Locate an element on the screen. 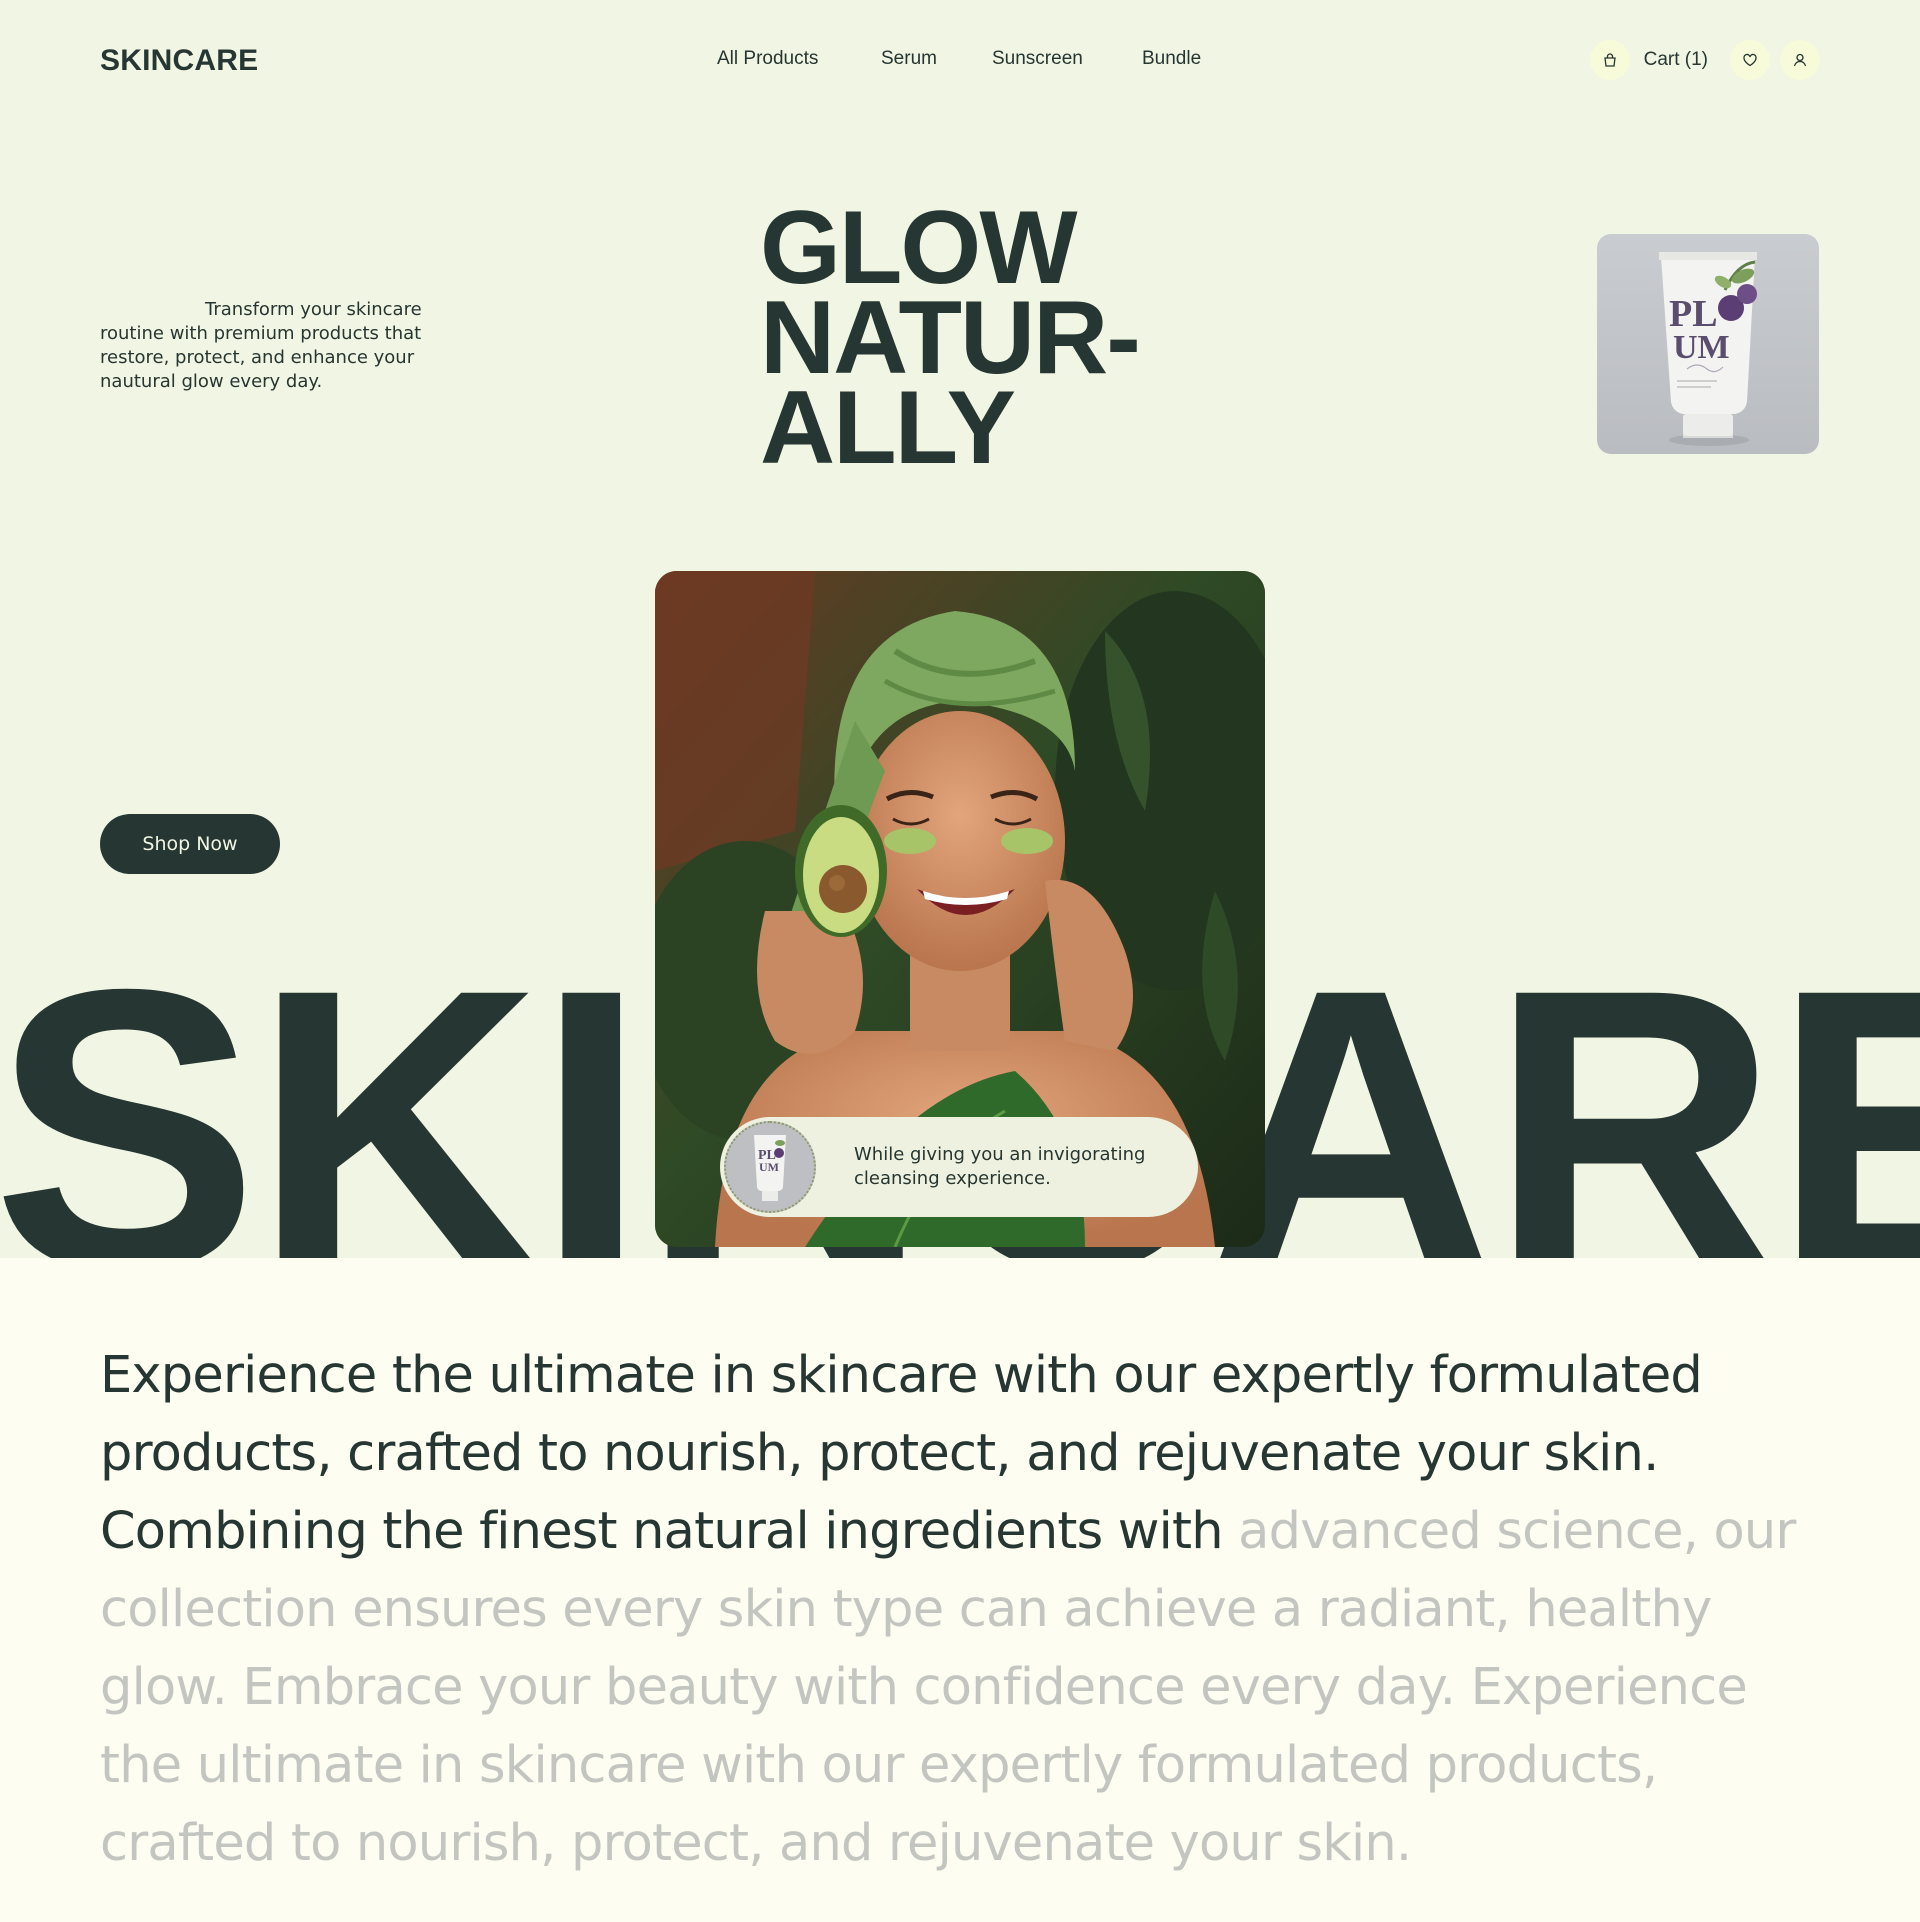  nav-link-all-products: All Products is located at coordinates (767, 59).